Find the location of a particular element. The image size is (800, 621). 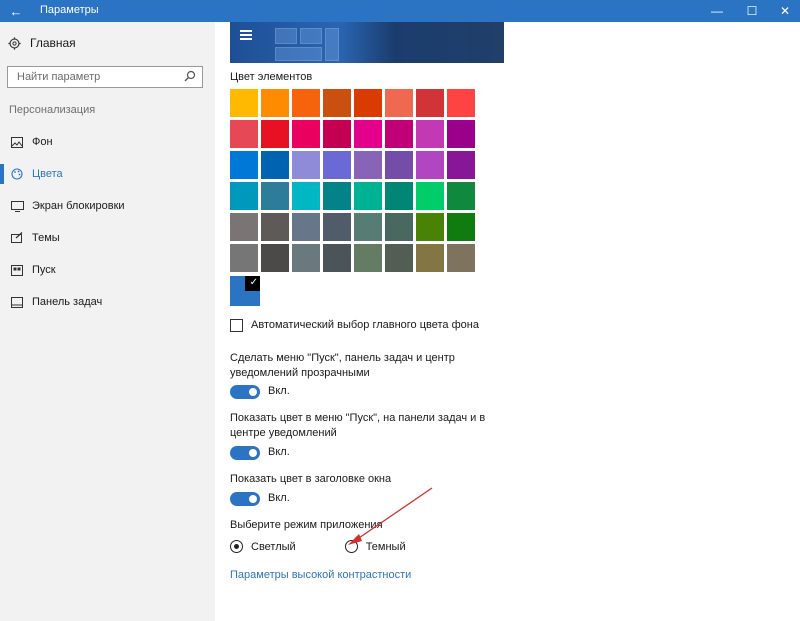

auto-color-checkbox is located at coordinates (236, 325).